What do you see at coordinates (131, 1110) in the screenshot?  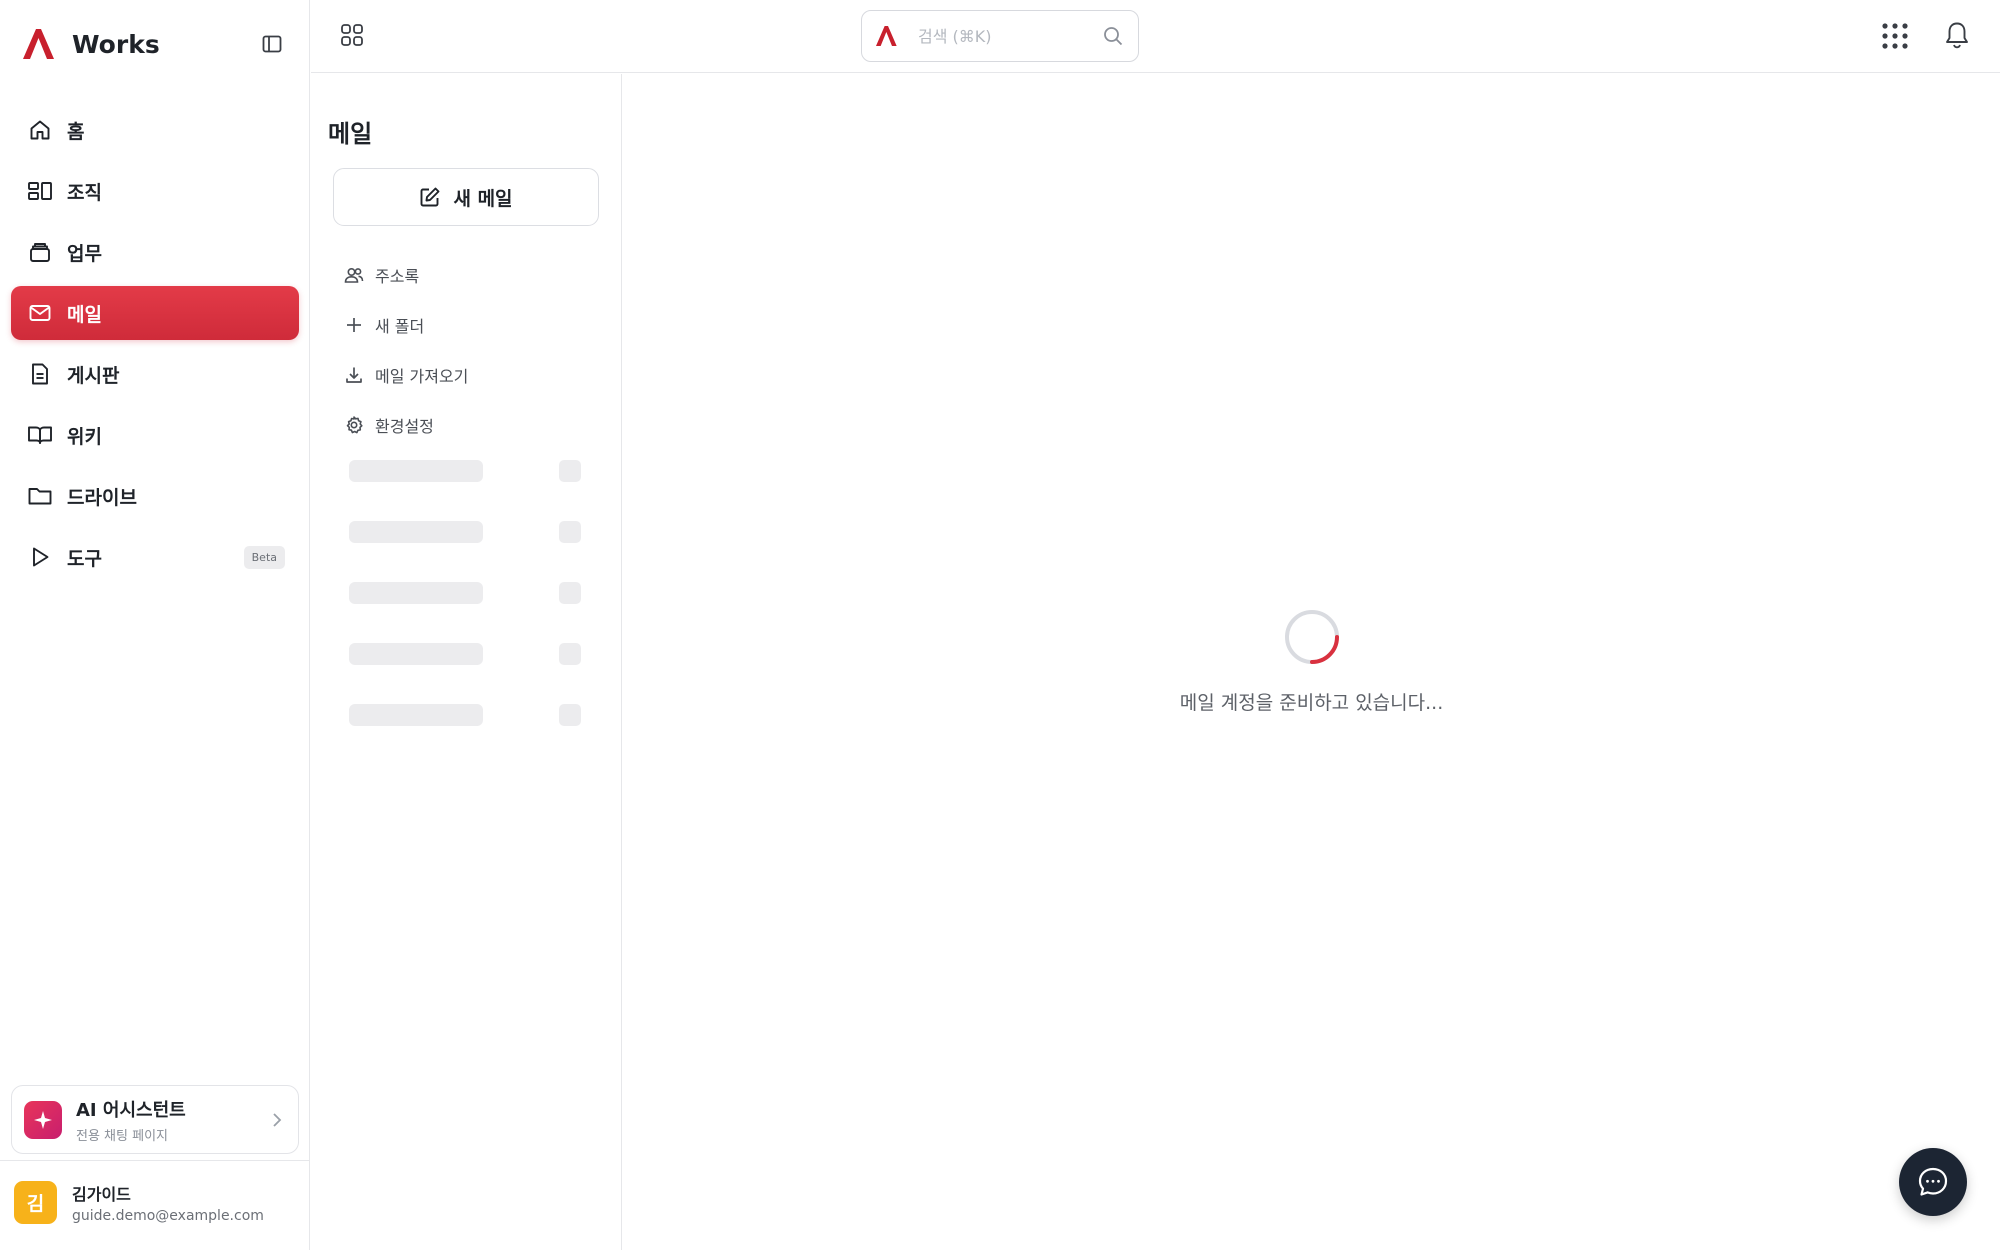 I see `ai-assistant-title: AI 어시스턴트` at bounding box center [131, 1110].